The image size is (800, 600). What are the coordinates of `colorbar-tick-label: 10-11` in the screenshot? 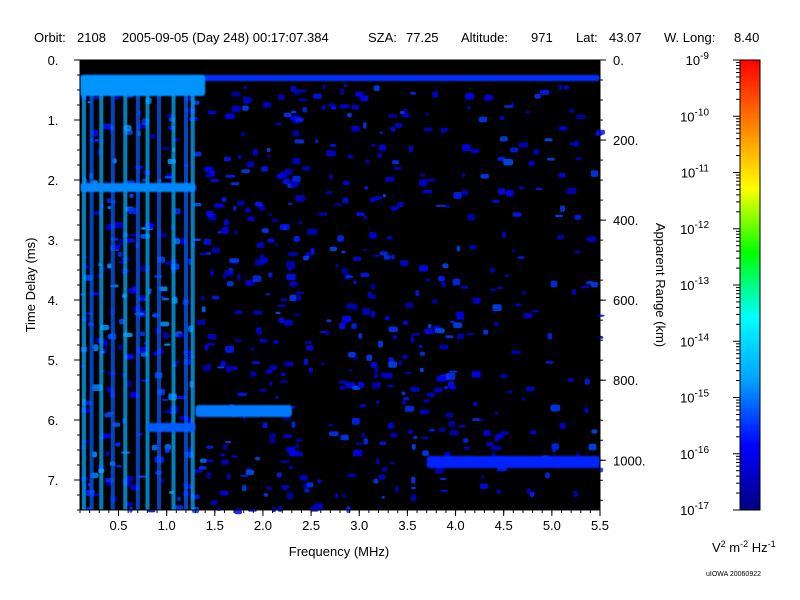 It's located at (695, 172).